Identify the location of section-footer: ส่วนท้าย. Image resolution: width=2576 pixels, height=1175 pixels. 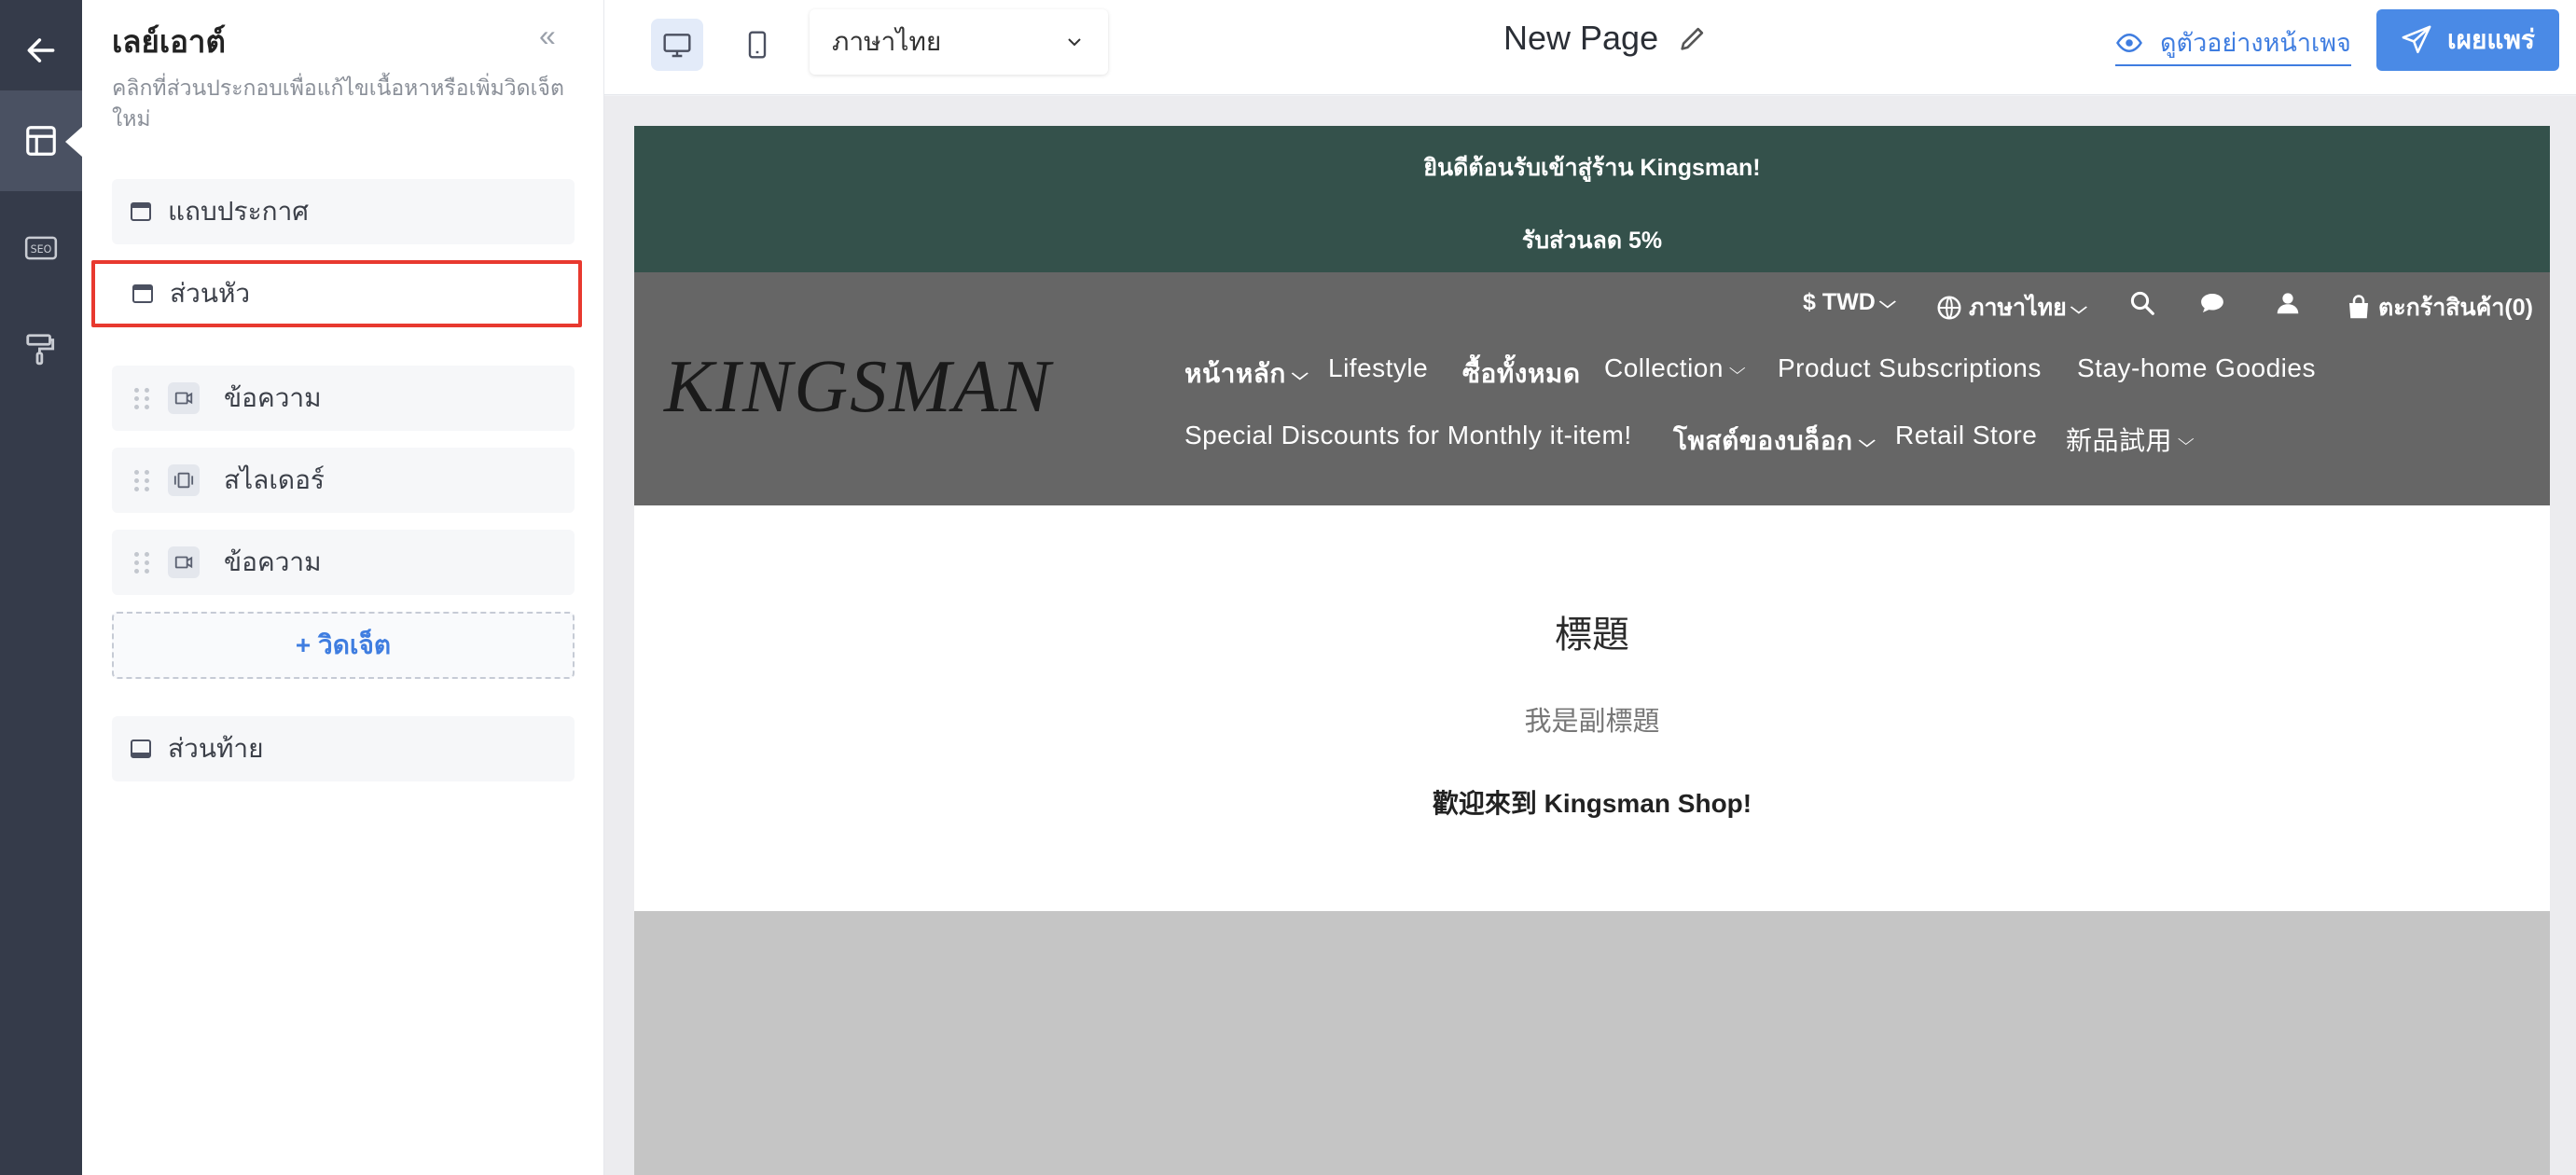
(343, 748).